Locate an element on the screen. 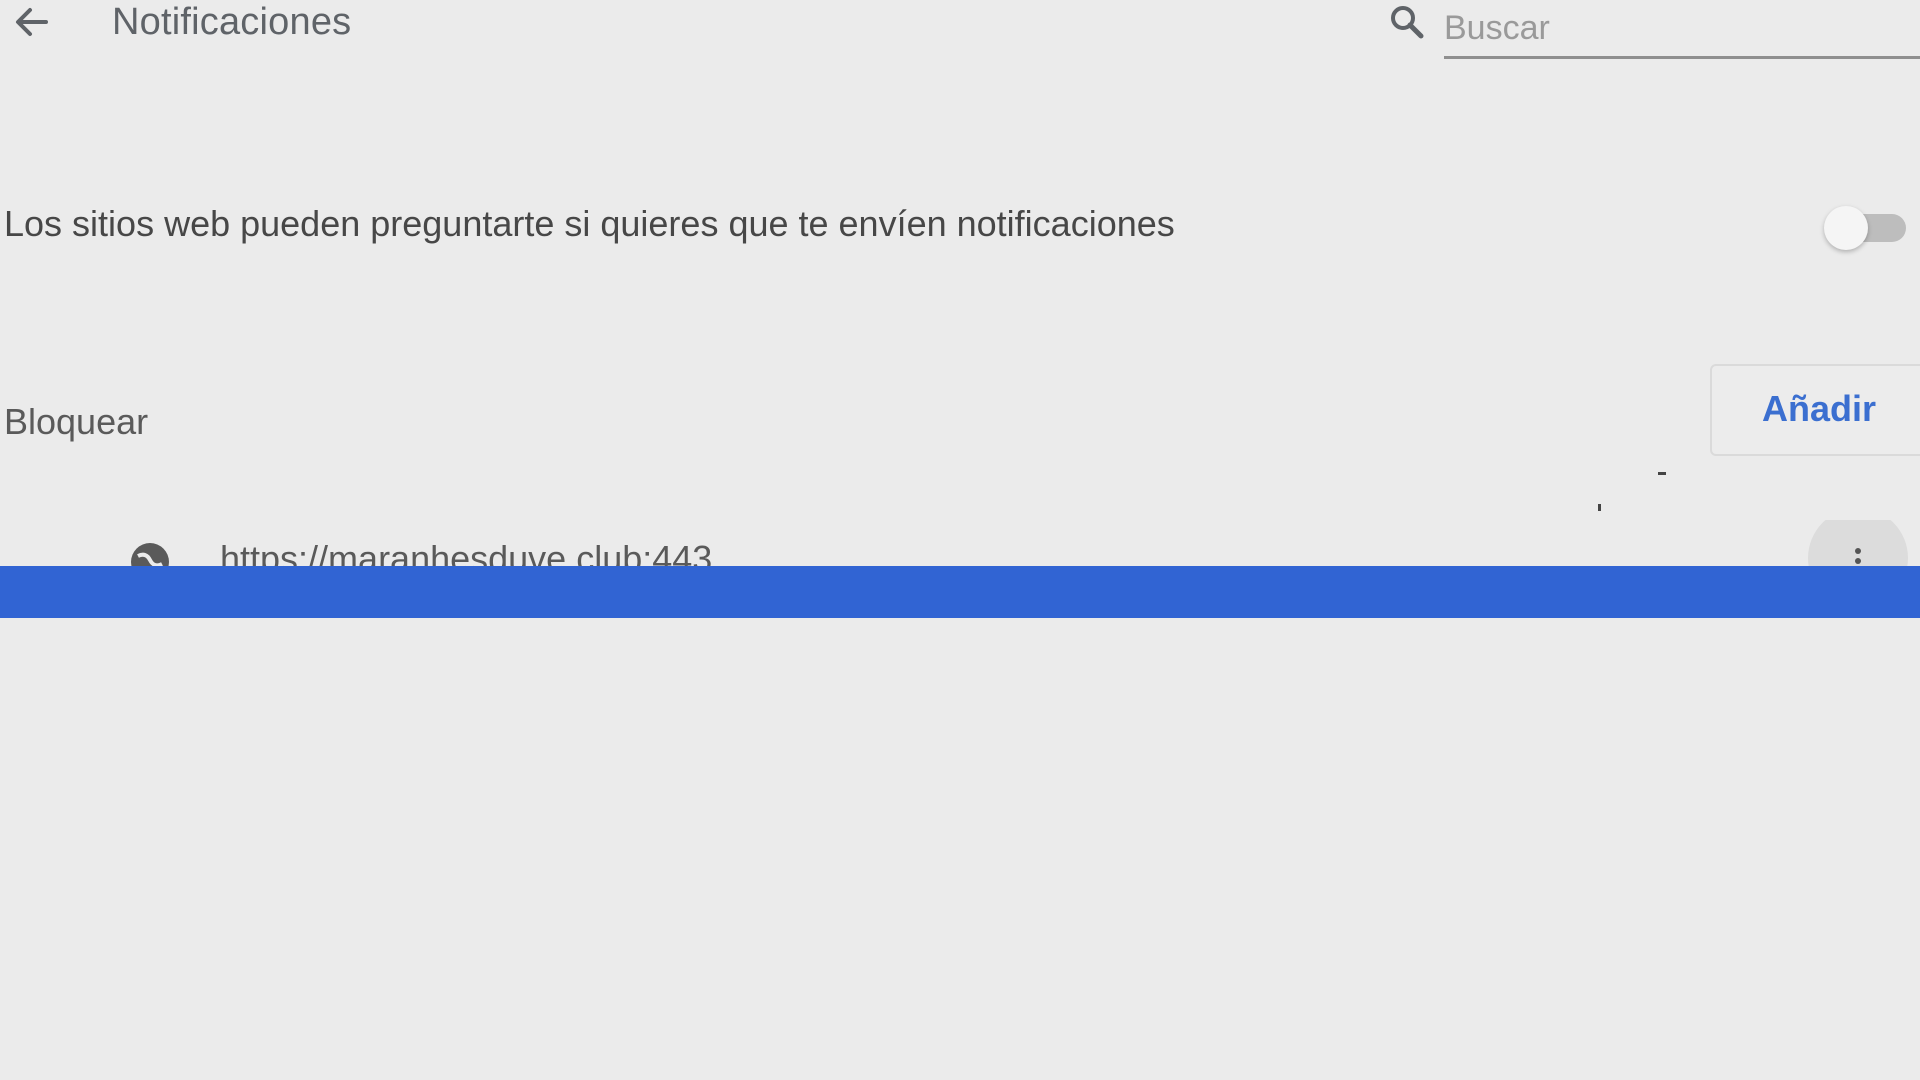 The image size is (1920, 1080). toggle-knob is located at coordinates (1846, 228).